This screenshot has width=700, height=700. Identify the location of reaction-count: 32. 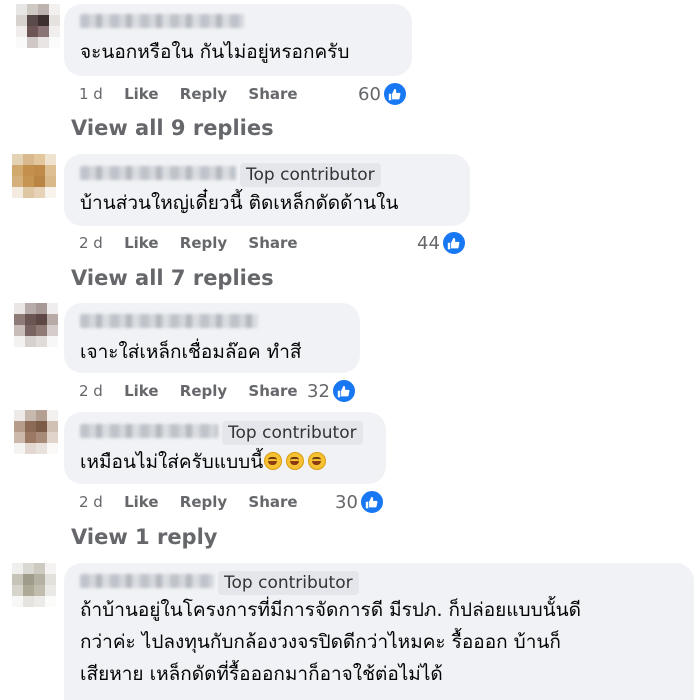
(332, 391).